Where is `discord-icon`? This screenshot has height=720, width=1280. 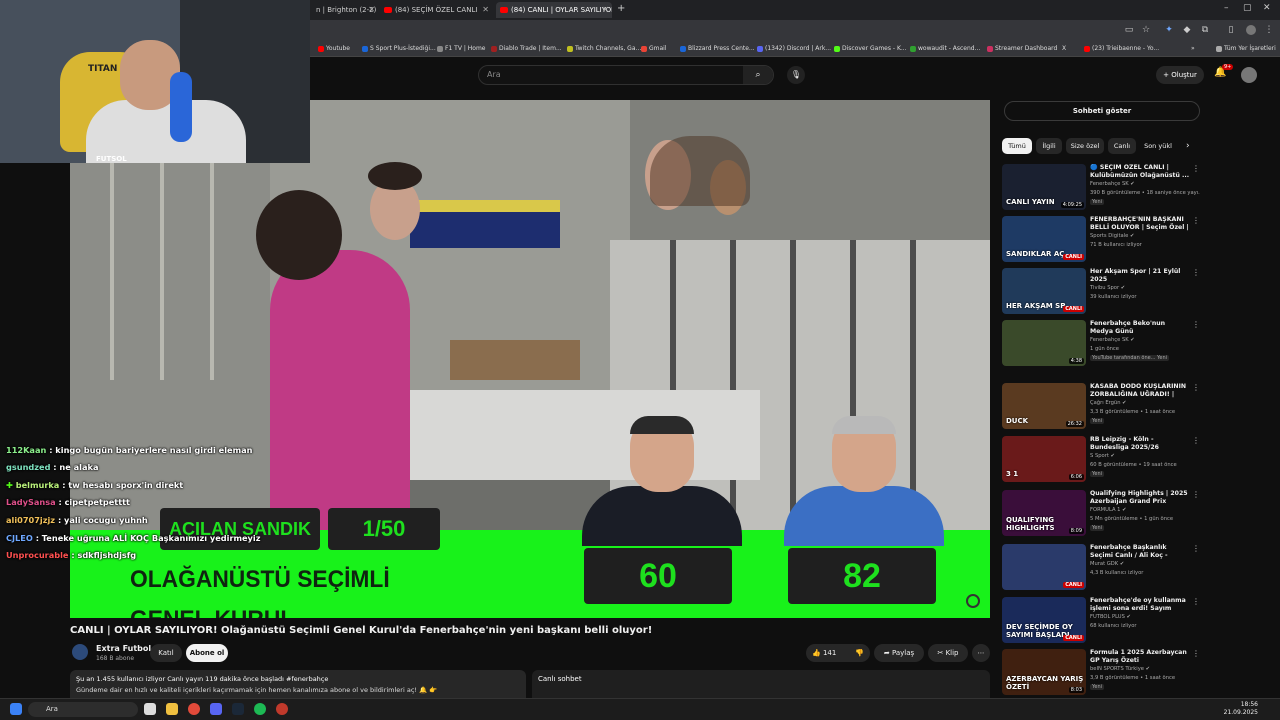 discord-icon is located at coordinates (216, 709).